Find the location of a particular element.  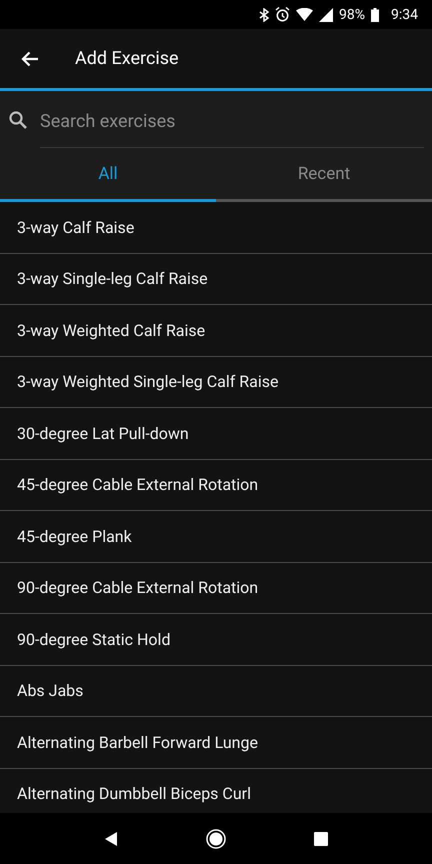

exercise-list-item: Abs Jabs is located at coordinates (216, 691).